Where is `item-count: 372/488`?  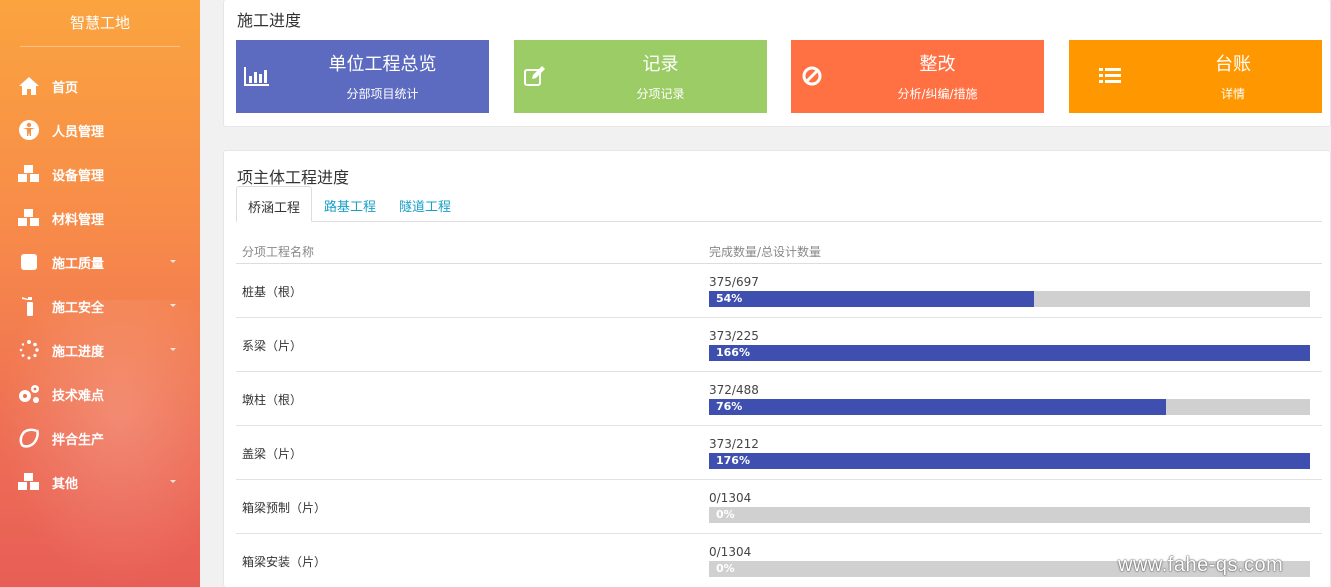 item-count: 372/488 is located at coordinates (734, 390).